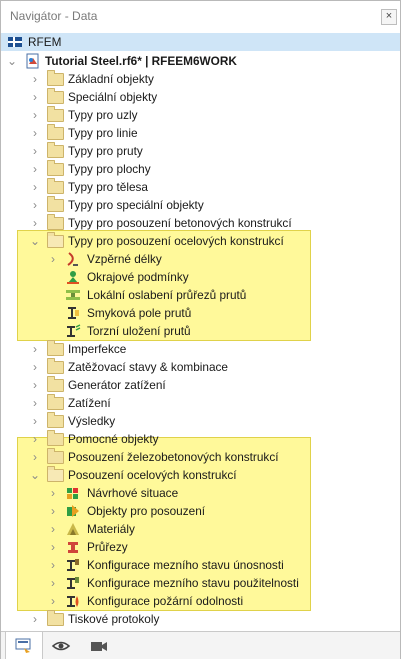  I want to click on tree-item: › Posouzení železobetonových konstrukcí, so click(200, 457).